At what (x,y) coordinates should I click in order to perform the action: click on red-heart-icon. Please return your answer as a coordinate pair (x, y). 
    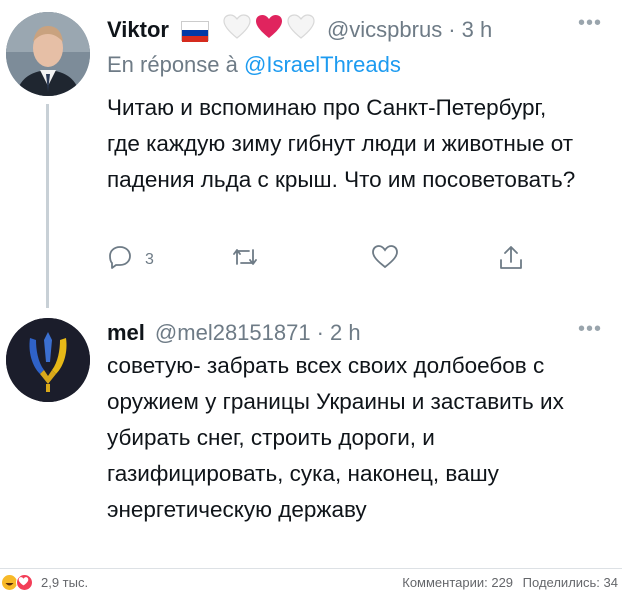
    Looking at the image, I should click on (269, 30).